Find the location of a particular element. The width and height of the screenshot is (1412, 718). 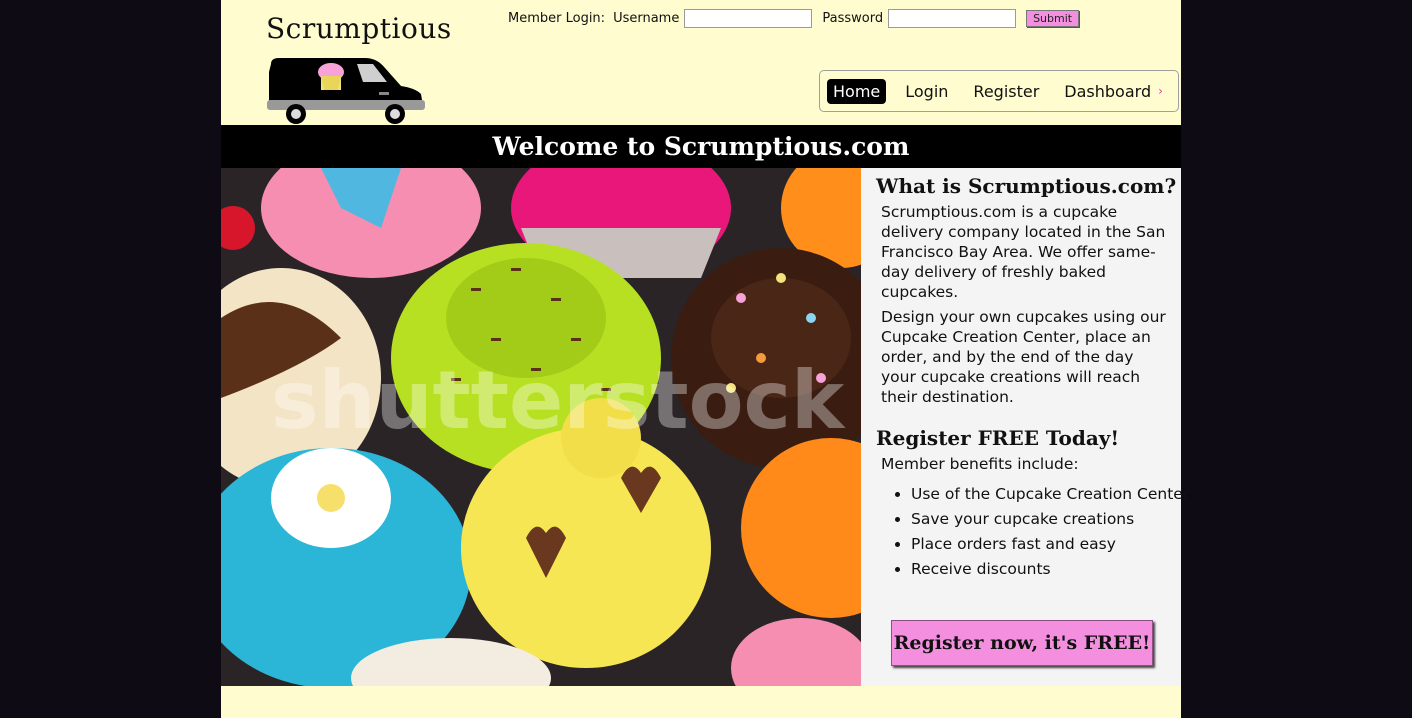

submit-button: Submit is located at coordinates (1053, 18).